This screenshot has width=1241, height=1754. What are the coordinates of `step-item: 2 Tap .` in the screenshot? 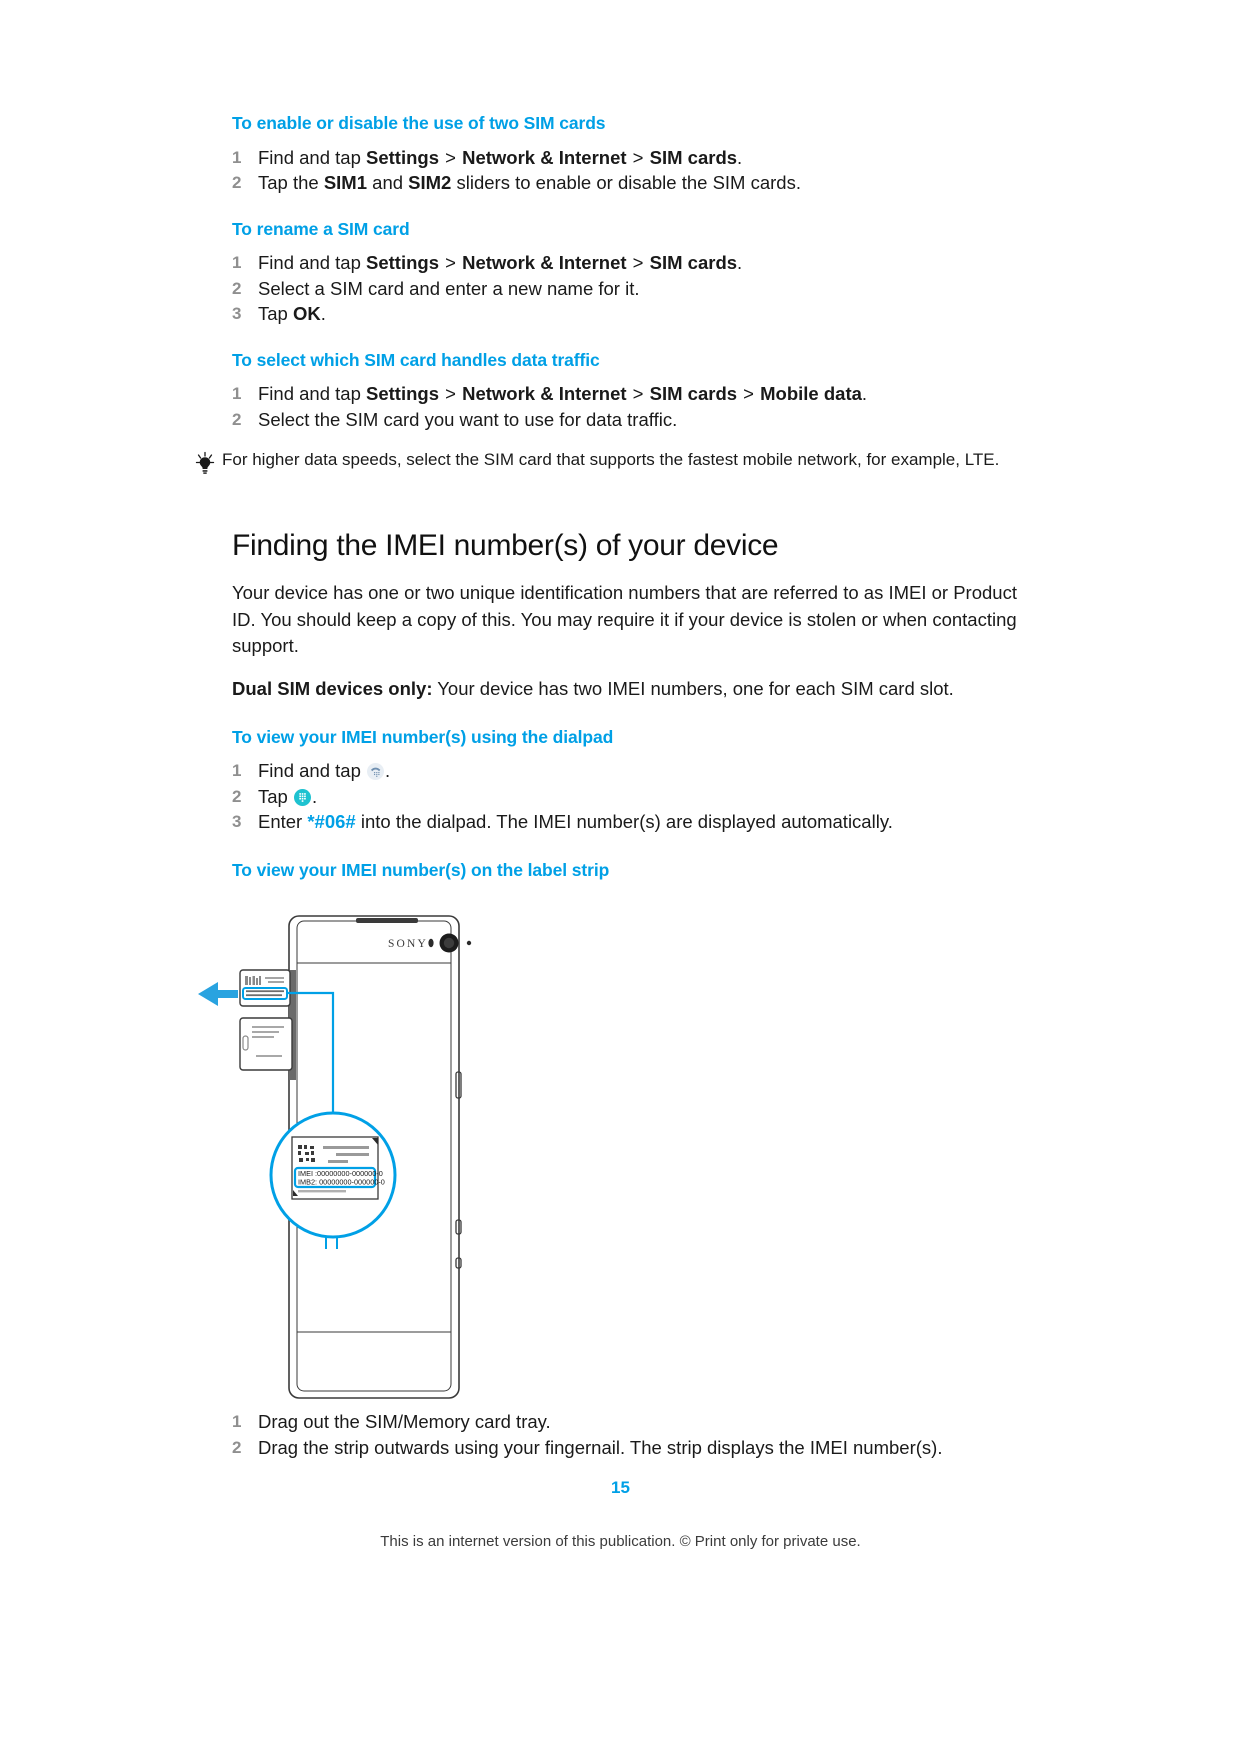 It's located at (627, 797).